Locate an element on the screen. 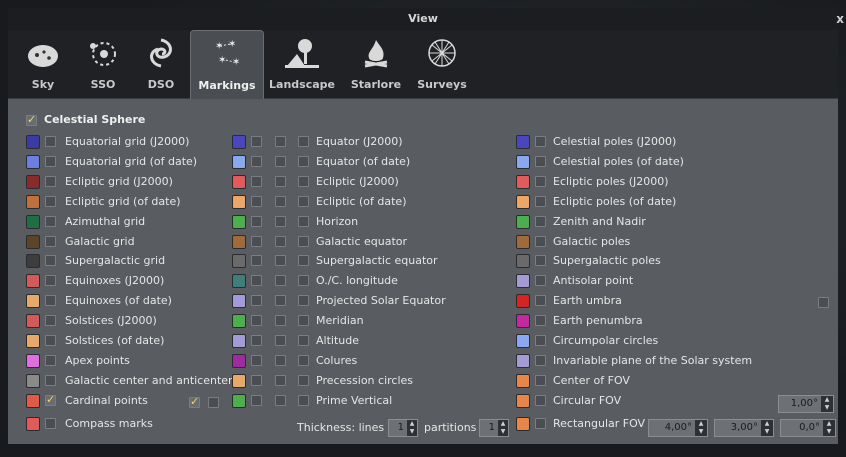  rect-fov-rotation-spinner: 0,0° ▲ ▼ is located at coordinates (808, 428).